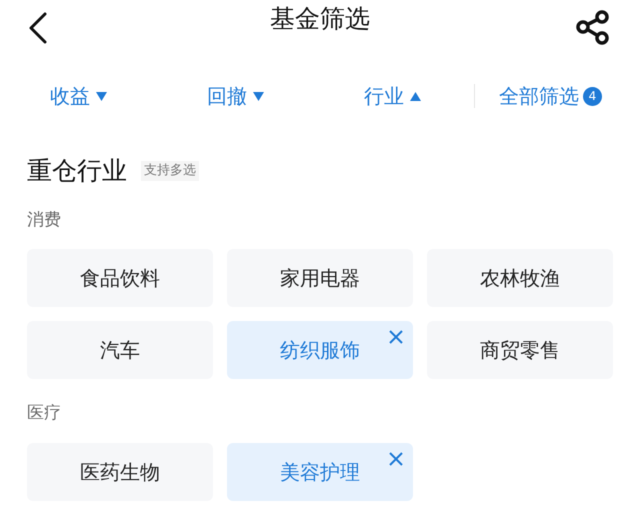 The width and height of the screenshot is (640, 527). I want to click on section-title: 重仓行业, so click(77, 171).